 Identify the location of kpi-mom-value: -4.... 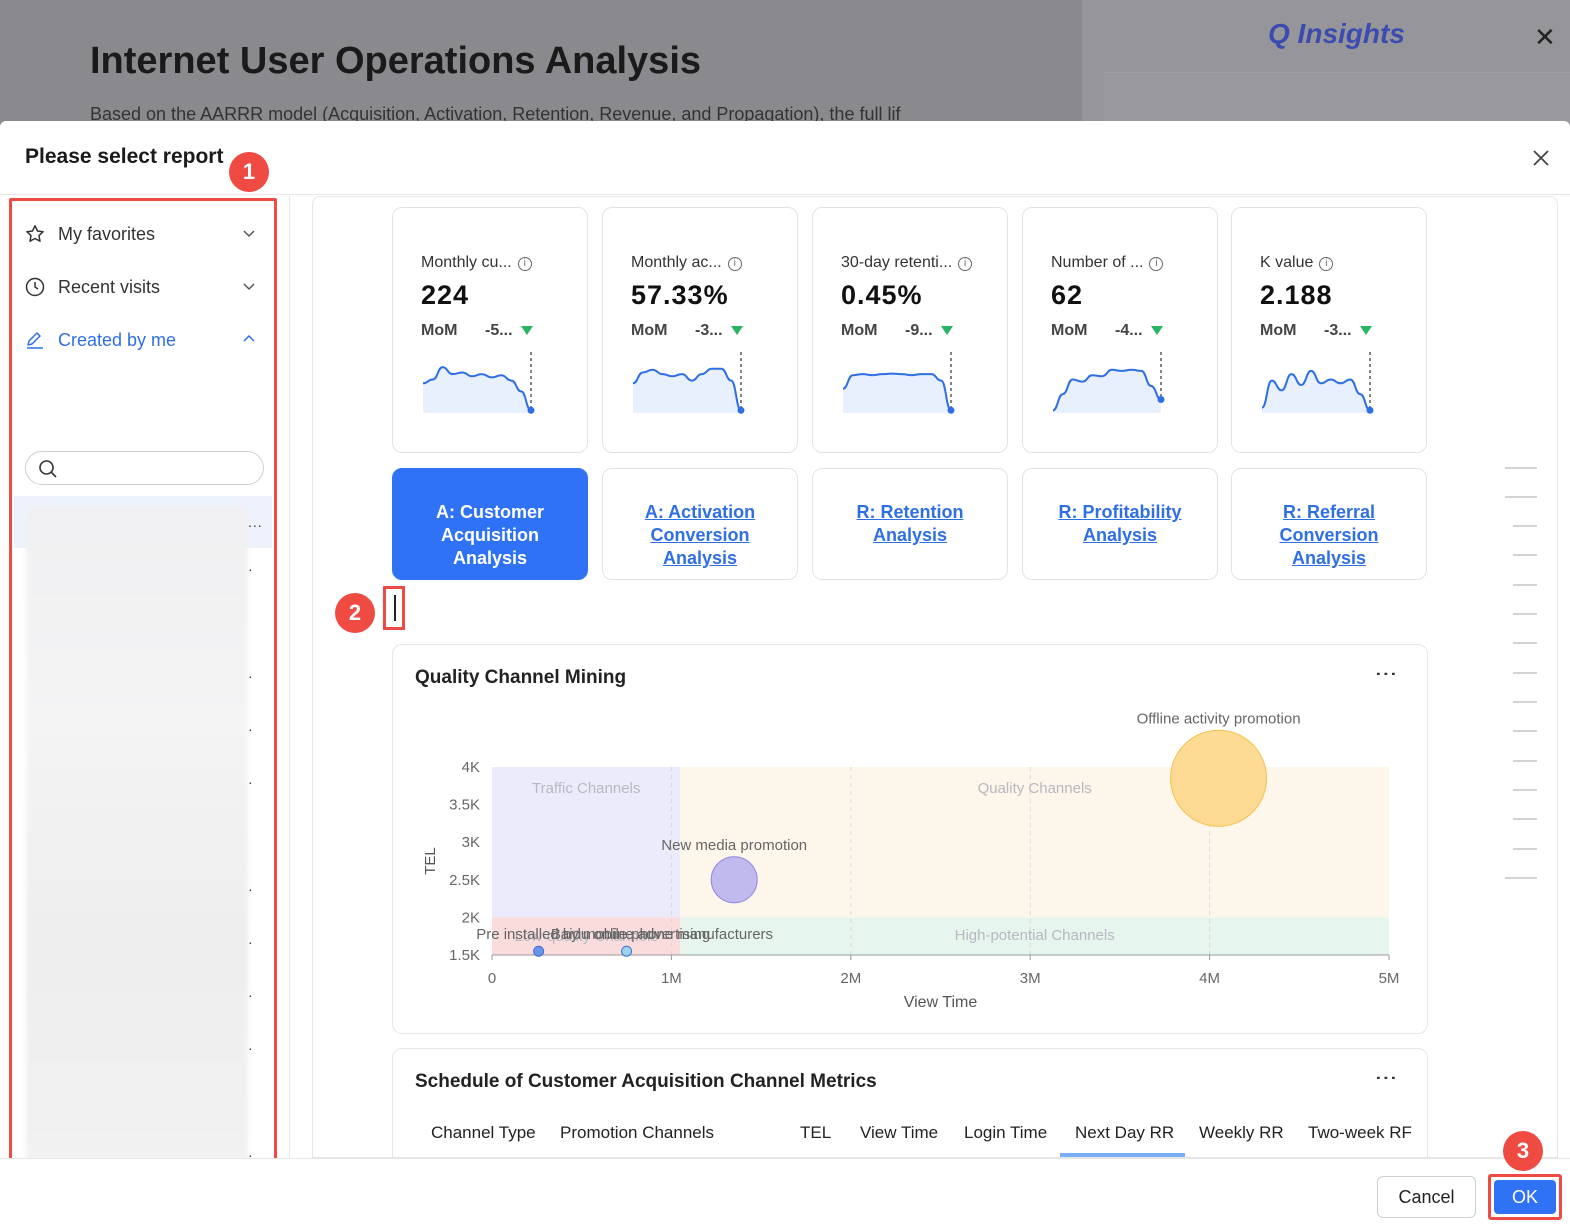
(1129, 330).